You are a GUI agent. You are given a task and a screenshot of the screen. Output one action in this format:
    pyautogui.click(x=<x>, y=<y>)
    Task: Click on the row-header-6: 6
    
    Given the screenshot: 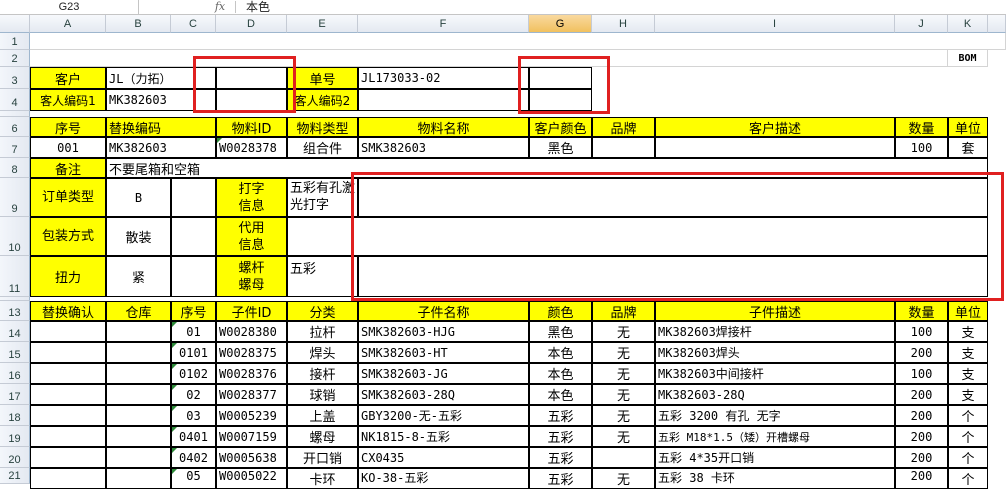 What is the action you would take?
    pyautogui.click(x=15, y=127)
    